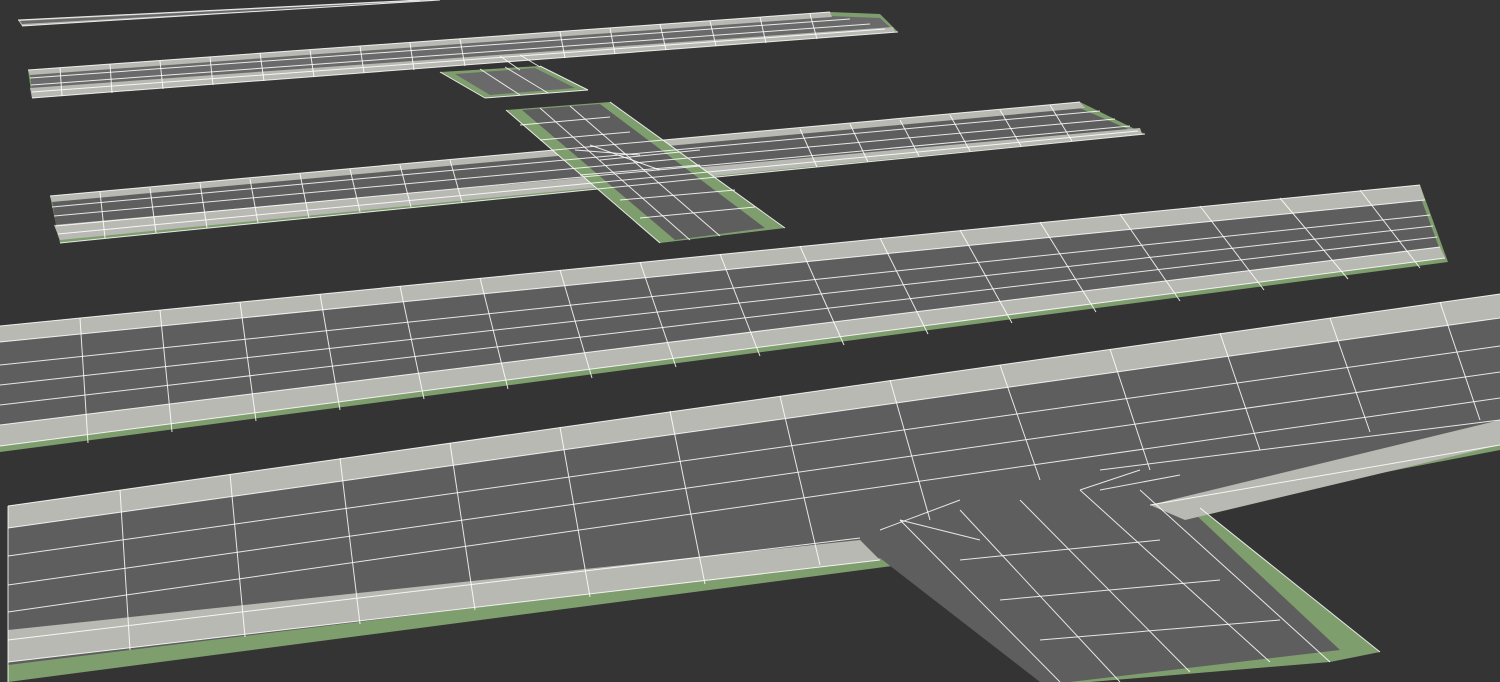  I want to click on road-piece-straight-far, so click(229, 13).